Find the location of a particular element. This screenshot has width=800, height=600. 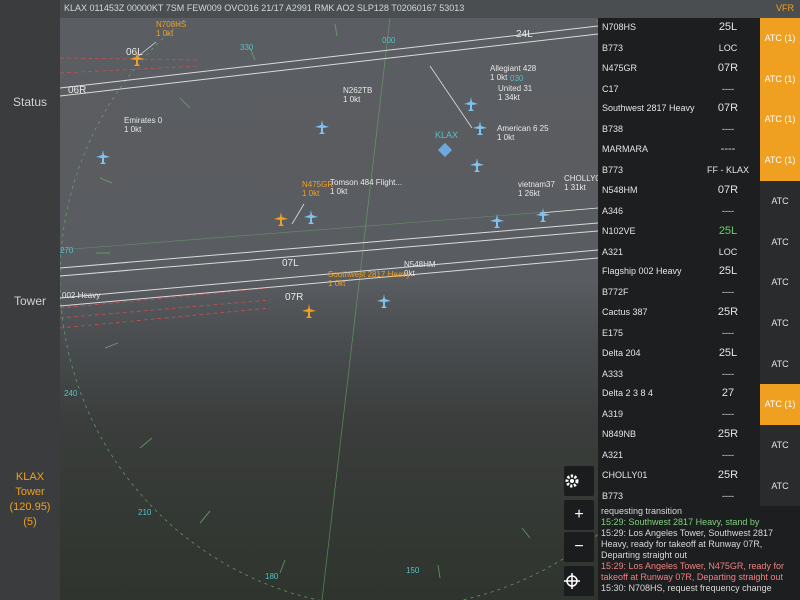

strip-callsign: Flagship 002 Heavy is located at coordinates (642, 271).